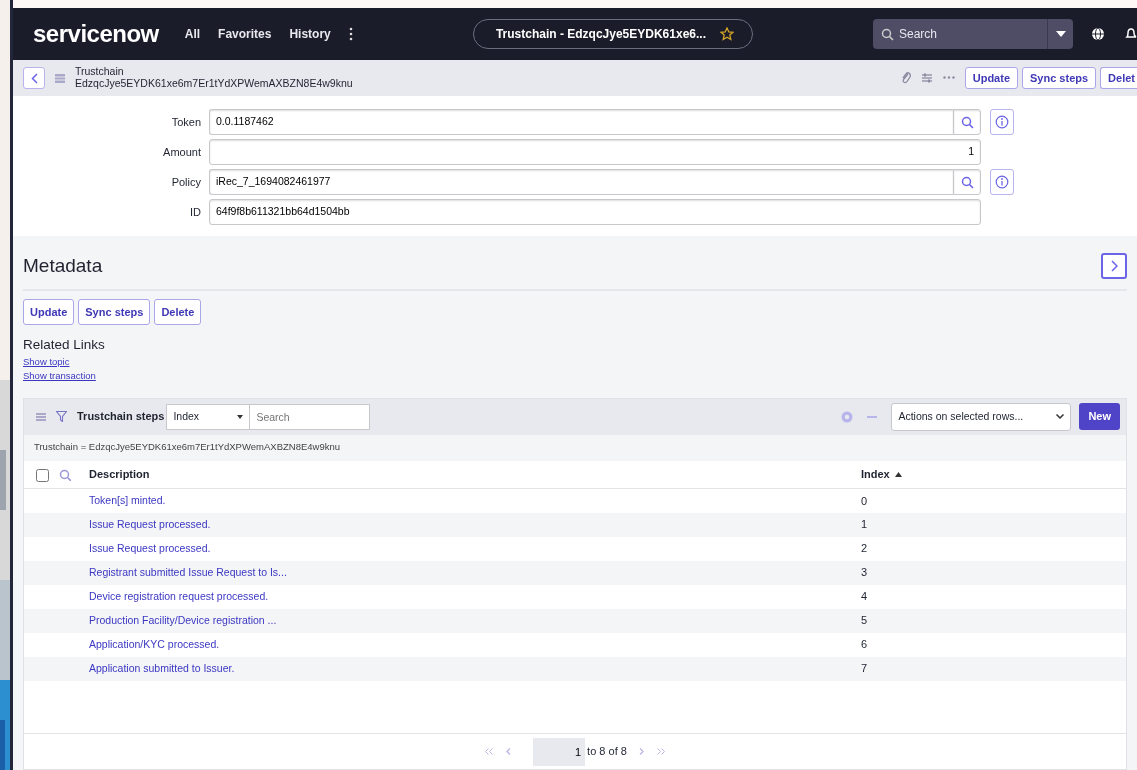  Describe the element at coordinates (847, 416) in the screenshot. I see `settings-icon` at that location.